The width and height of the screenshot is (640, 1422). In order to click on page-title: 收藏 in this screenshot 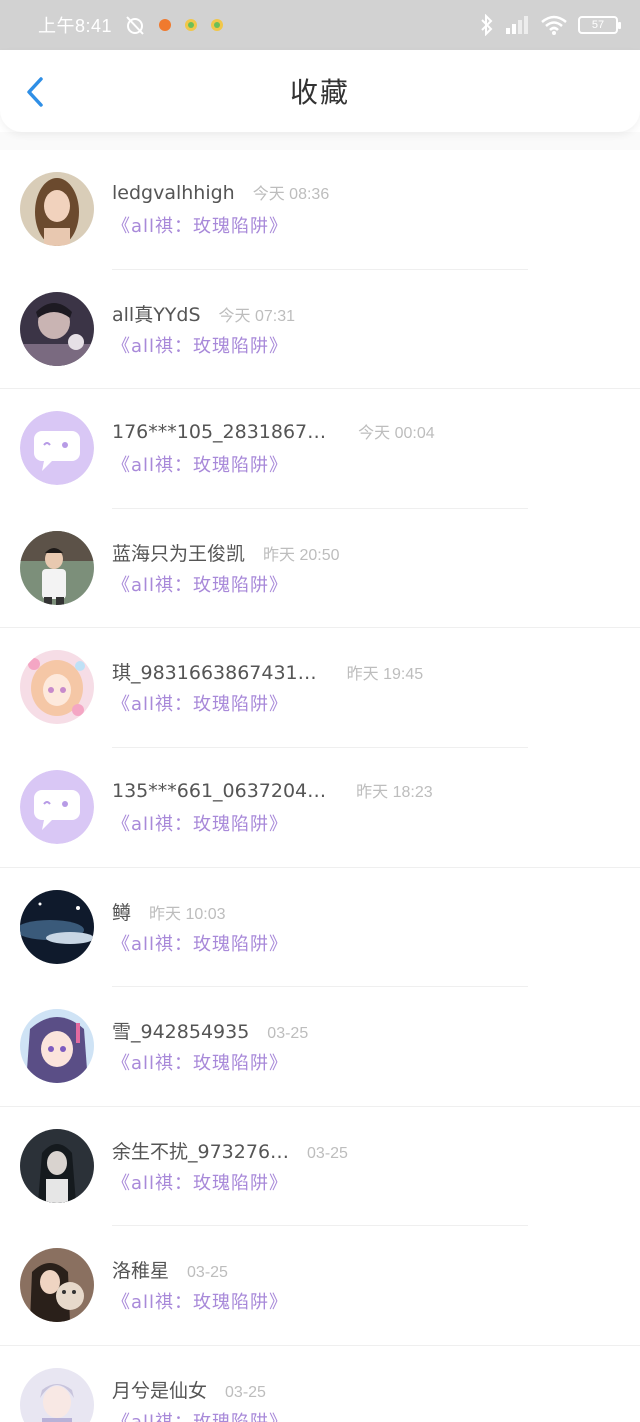, I will do `click(319, 92)`.